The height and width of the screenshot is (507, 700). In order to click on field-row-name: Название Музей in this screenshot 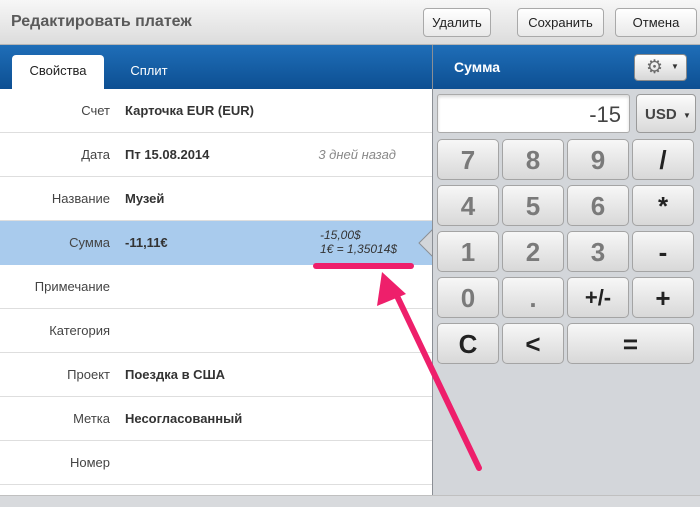, I will do `click(216, 199)`.